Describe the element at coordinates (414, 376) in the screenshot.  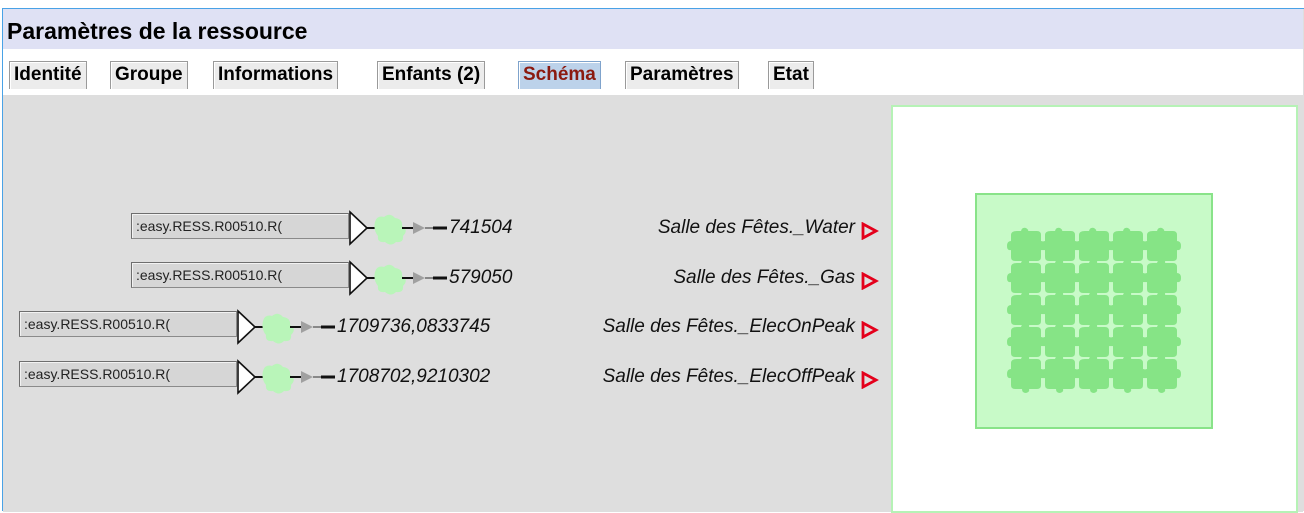
I see `measure-value: 1708702,9210302` at that location.